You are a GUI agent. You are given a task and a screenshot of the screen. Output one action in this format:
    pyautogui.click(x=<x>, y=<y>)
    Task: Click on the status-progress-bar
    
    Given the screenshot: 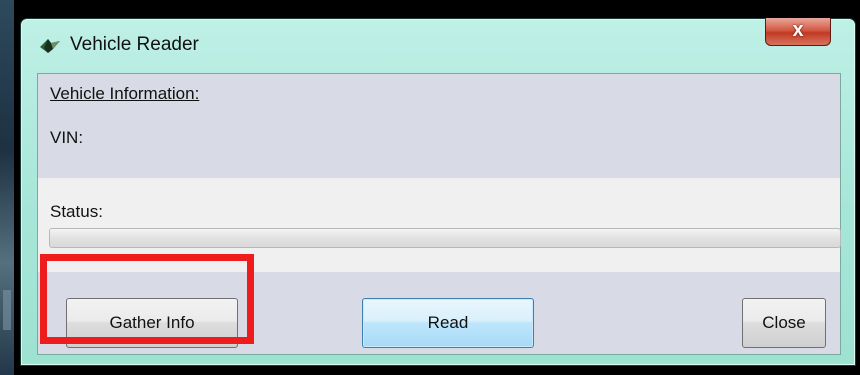 What is the action you would take?
    pyautogui.click(x=445, y=238)
    